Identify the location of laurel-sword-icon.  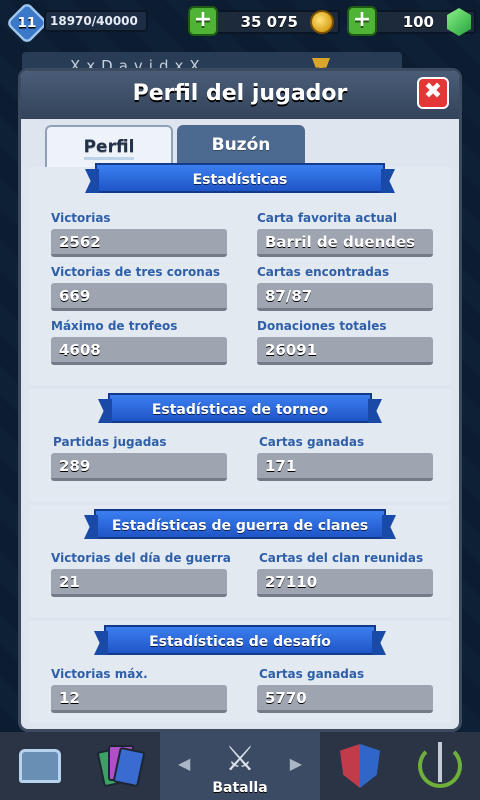
(440, 765).